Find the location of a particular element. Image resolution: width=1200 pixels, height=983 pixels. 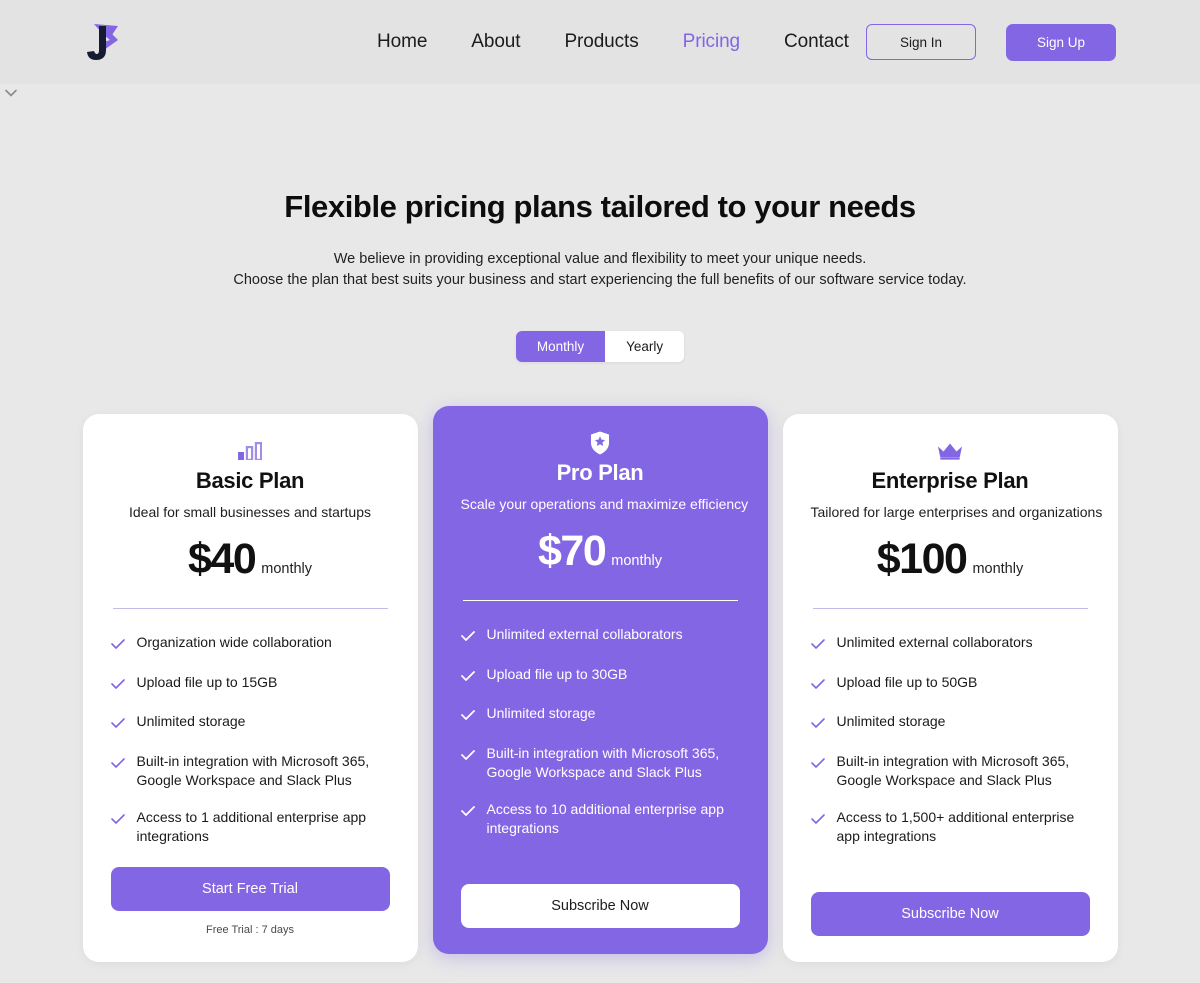

feature-item: Organization wide collaboration is located at coordinates (250, 644).